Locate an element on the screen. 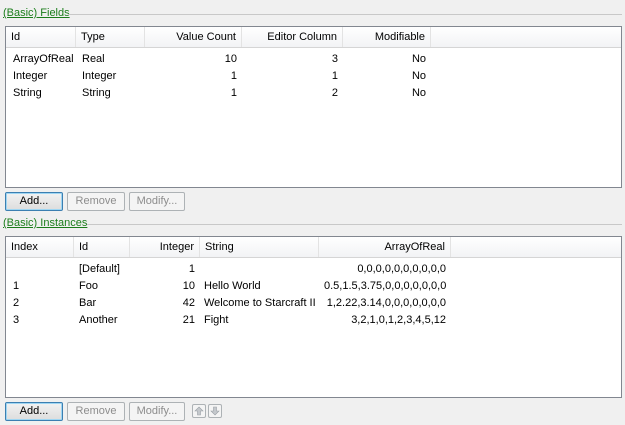 The image size is (625, 425). field-id: Integer is located at coordinates (30, 76).